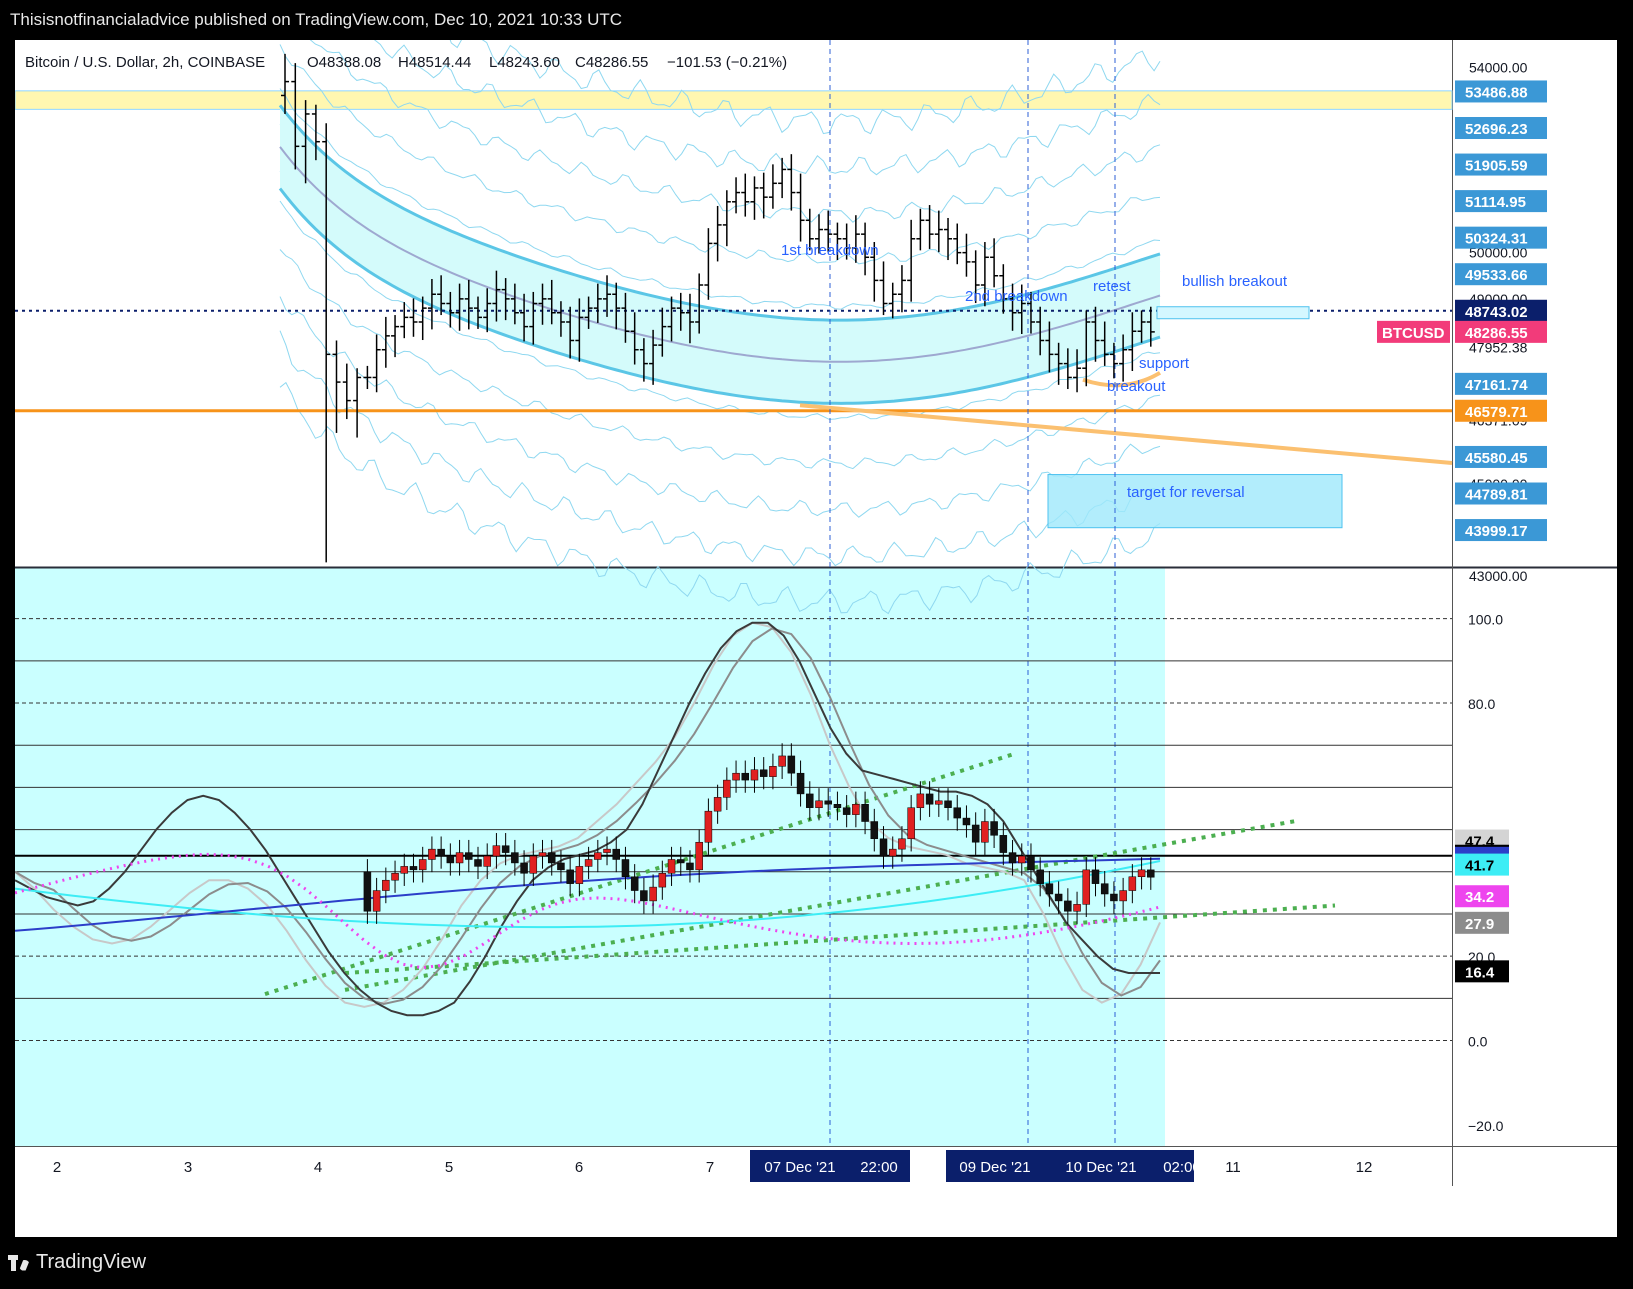  Describe the element at coordinates (1498, 576) in the screenshot. I see `price-axis-tick: 43000.00` at that location.